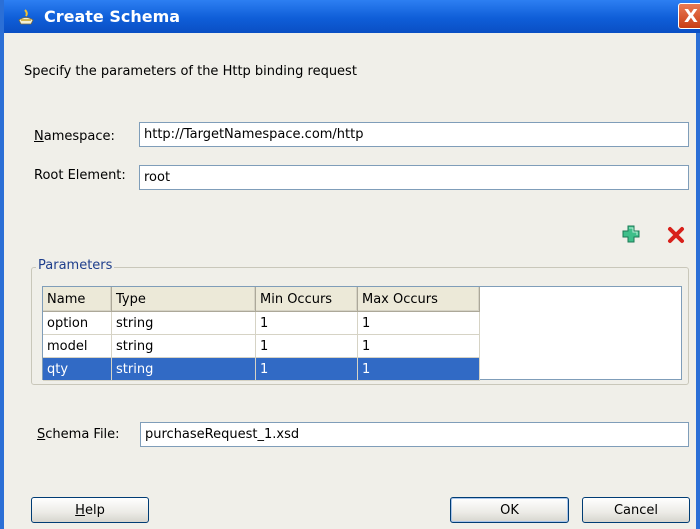 Image resolution: width=700 pixels, height=529 pixels. What do you see at coordinates (352, 16) in the screenshot?
I see `title-bar: Create Schema X` at bounding box center [352, 16].